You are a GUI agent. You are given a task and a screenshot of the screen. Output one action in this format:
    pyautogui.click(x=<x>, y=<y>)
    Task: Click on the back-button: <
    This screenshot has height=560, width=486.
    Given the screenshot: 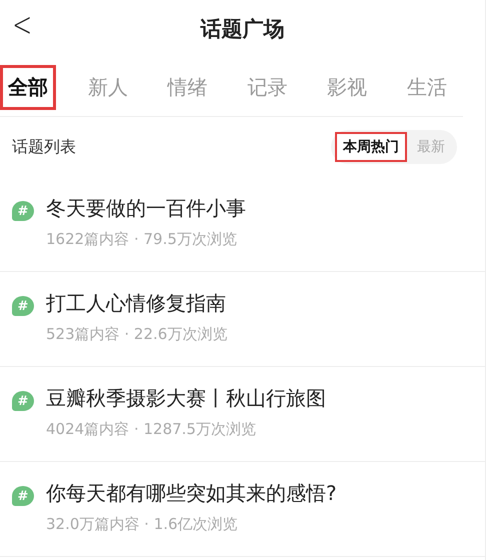 What is the action you would take?
    pyautogui.click(x=22, y=25)
    